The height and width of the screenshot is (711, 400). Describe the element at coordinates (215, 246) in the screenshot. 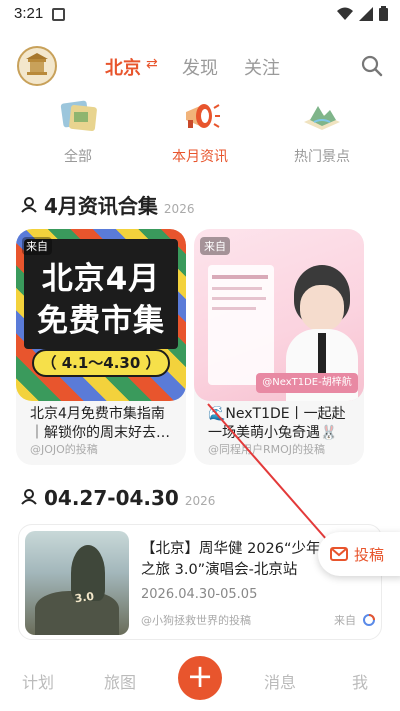

I see `source-tag: 来自` at that location.